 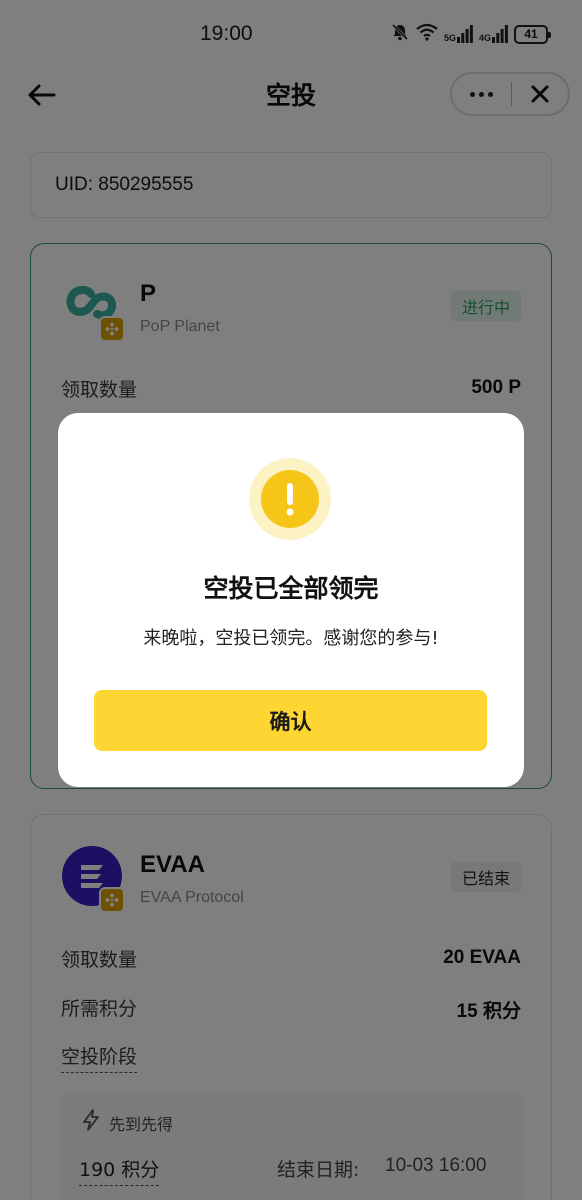 I want to click on confirm-button: 确认, so click(x=290, y=720).